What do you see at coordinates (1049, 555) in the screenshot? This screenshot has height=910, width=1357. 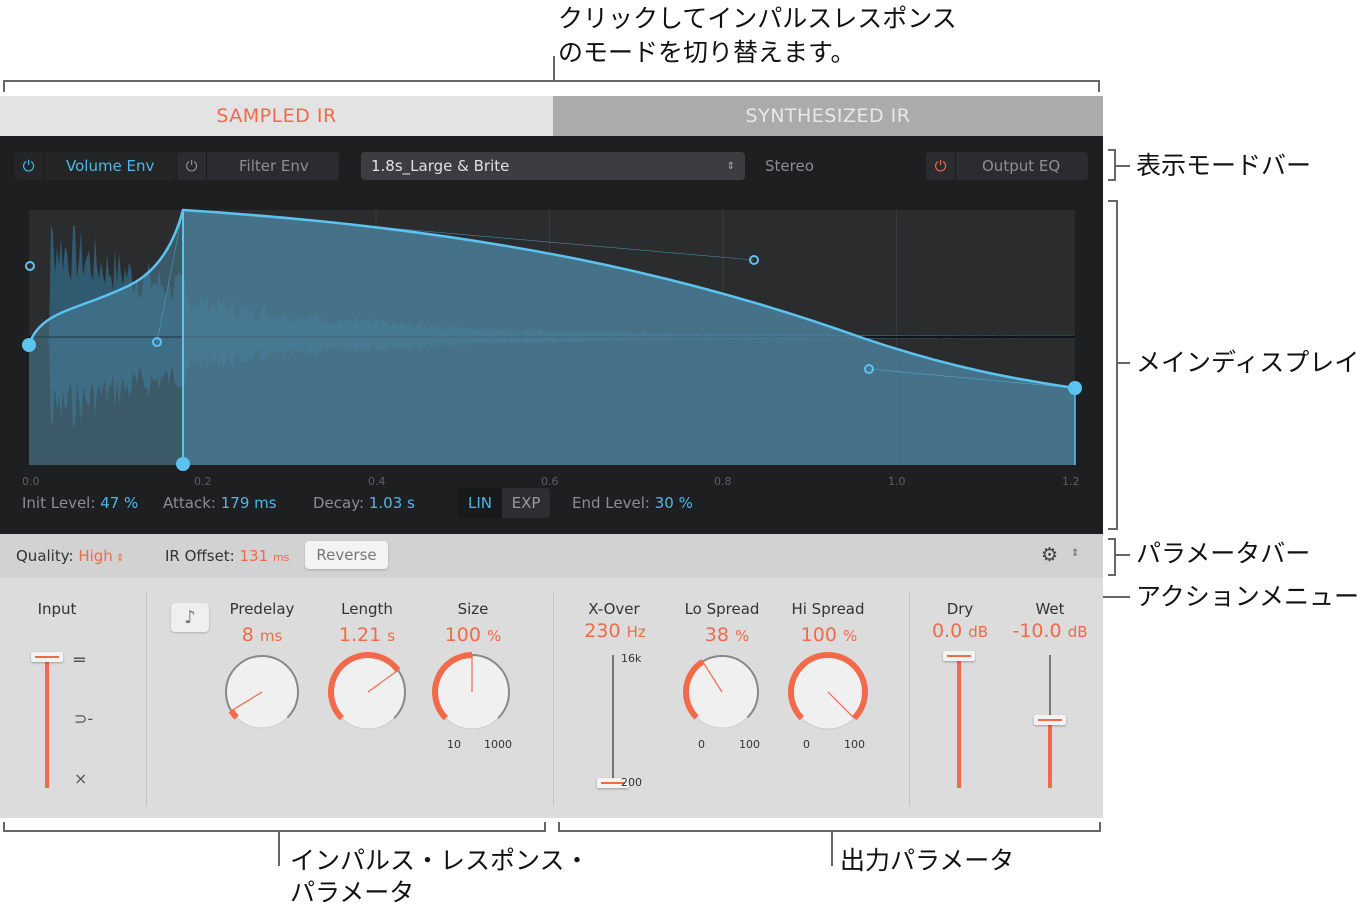 I see `gear-icon: ⚙` at bounding box center [1049, 555].